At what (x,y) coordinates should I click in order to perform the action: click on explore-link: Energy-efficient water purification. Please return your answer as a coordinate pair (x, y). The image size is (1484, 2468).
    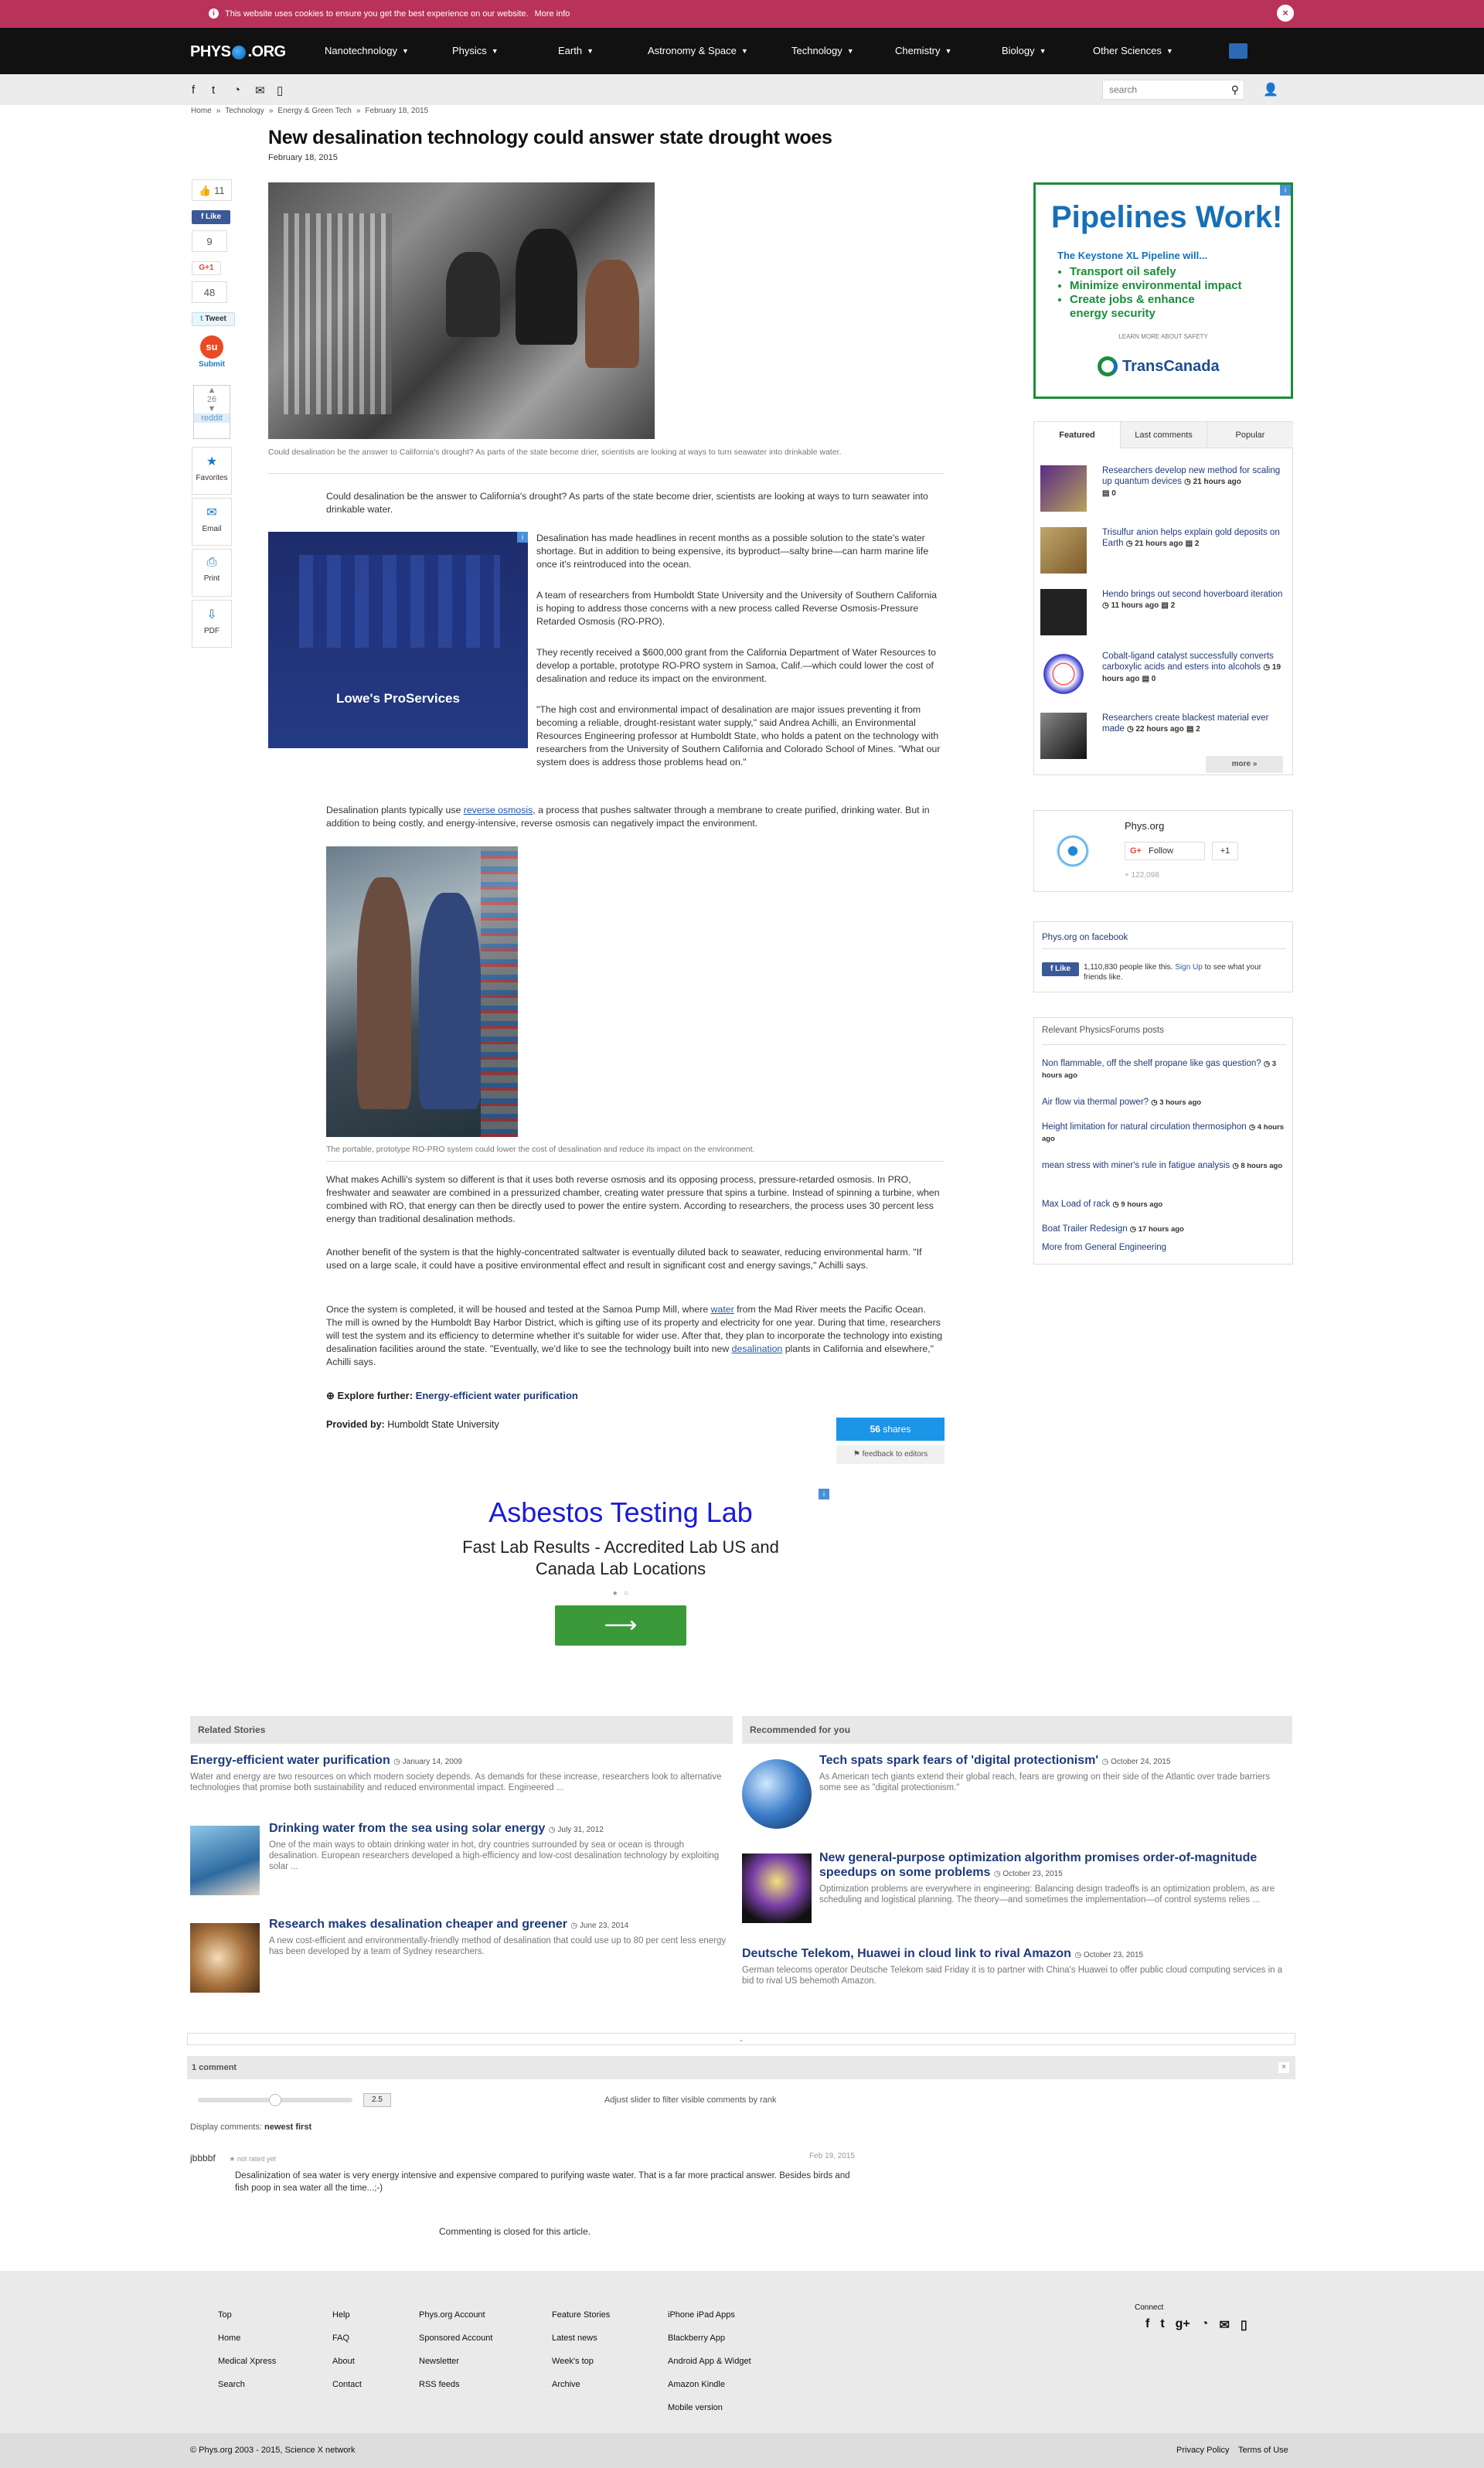
    Looking at the image, I should click on (497, 1395).